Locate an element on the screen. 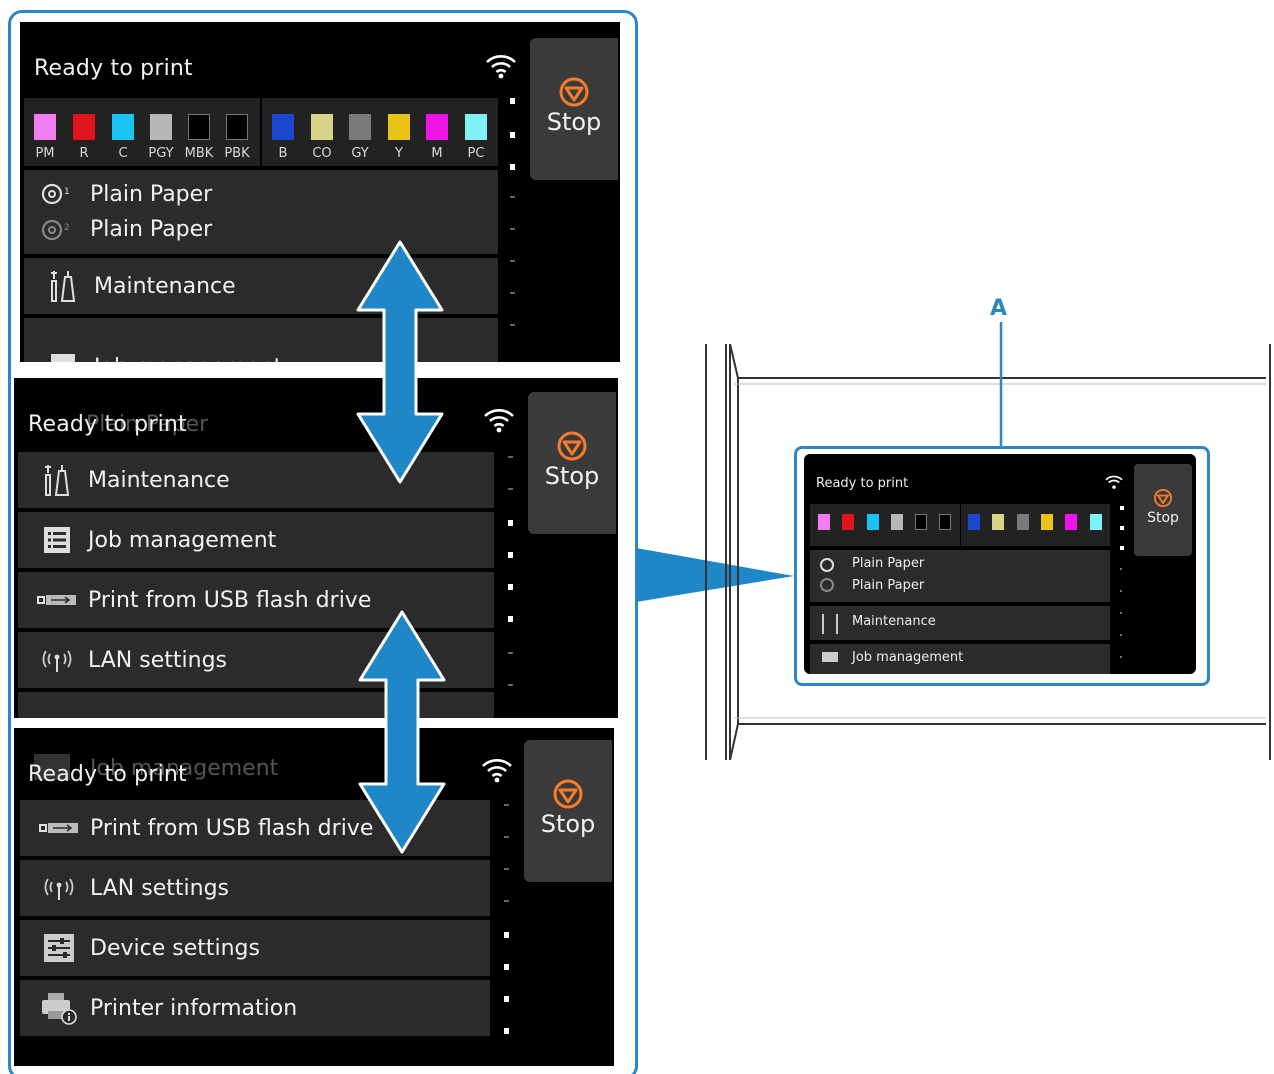 The width and height of the screenshot is (1274, 1074). mini-roll-1-paper: Plain Paper is located at coordinates (888, 563).